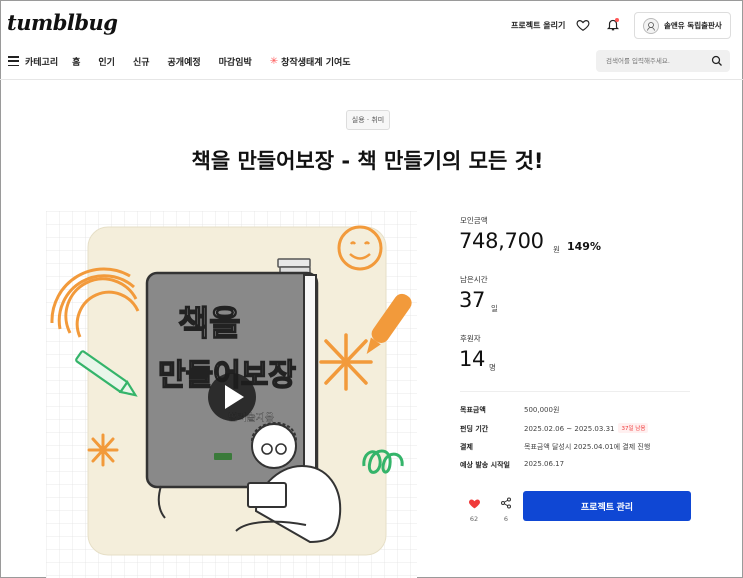 The image size is (743, 578). Describe the element at coordinates (717, 61) in the screenshot. I see `search-icon` at that location.